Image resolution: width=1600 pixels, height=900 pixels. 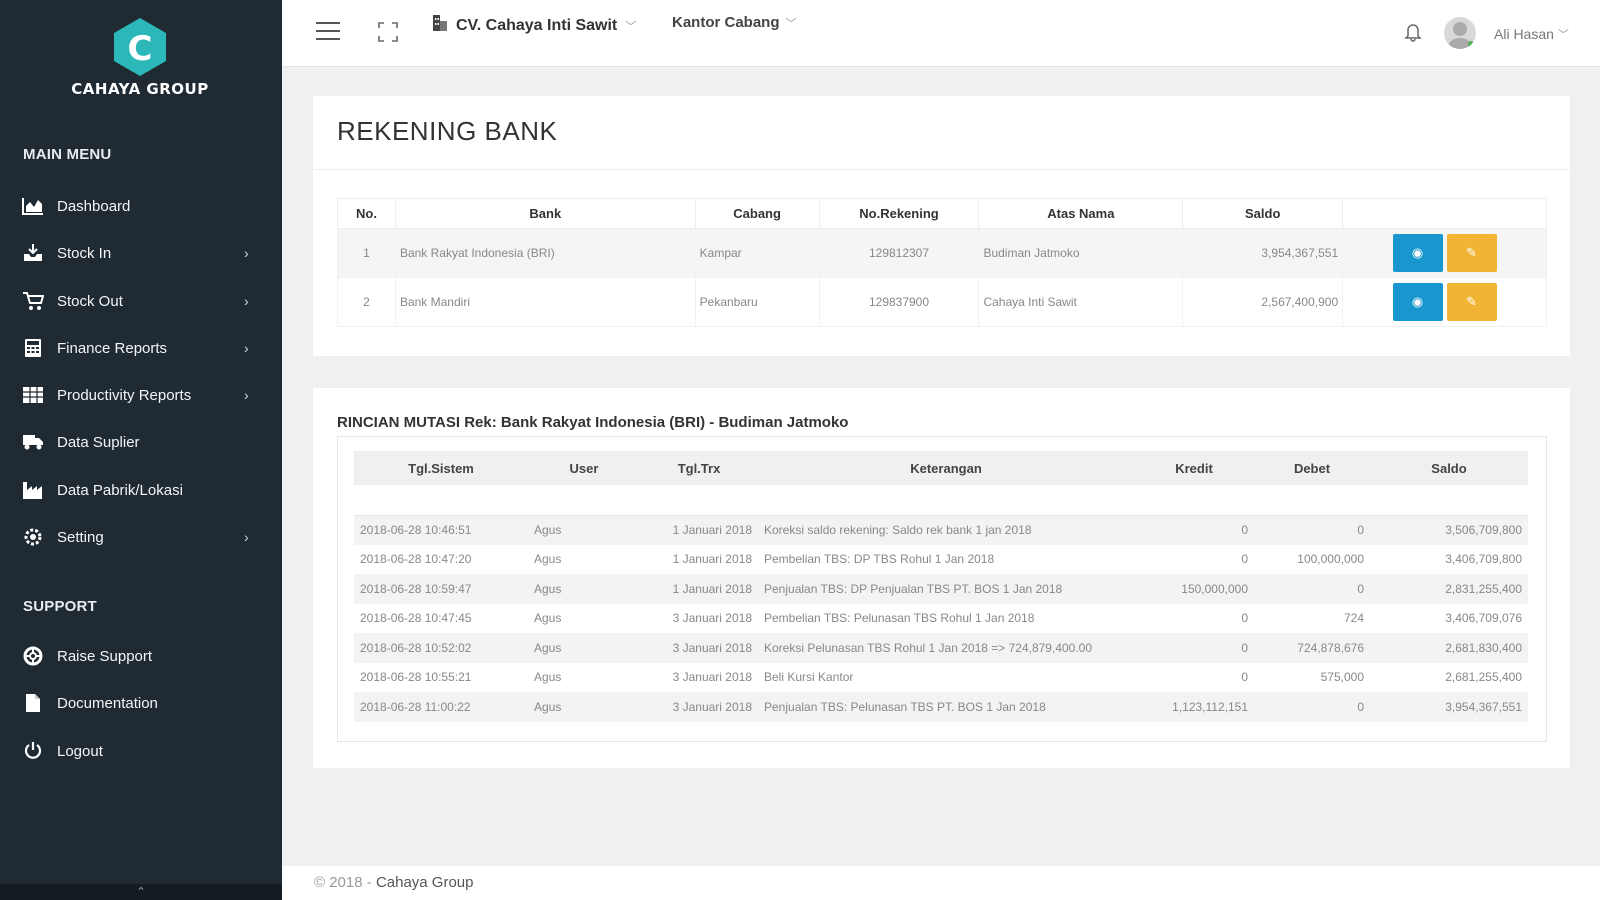 I want to click on cell-saldo: 3,506,709,800, so click(x=1449, y=530).